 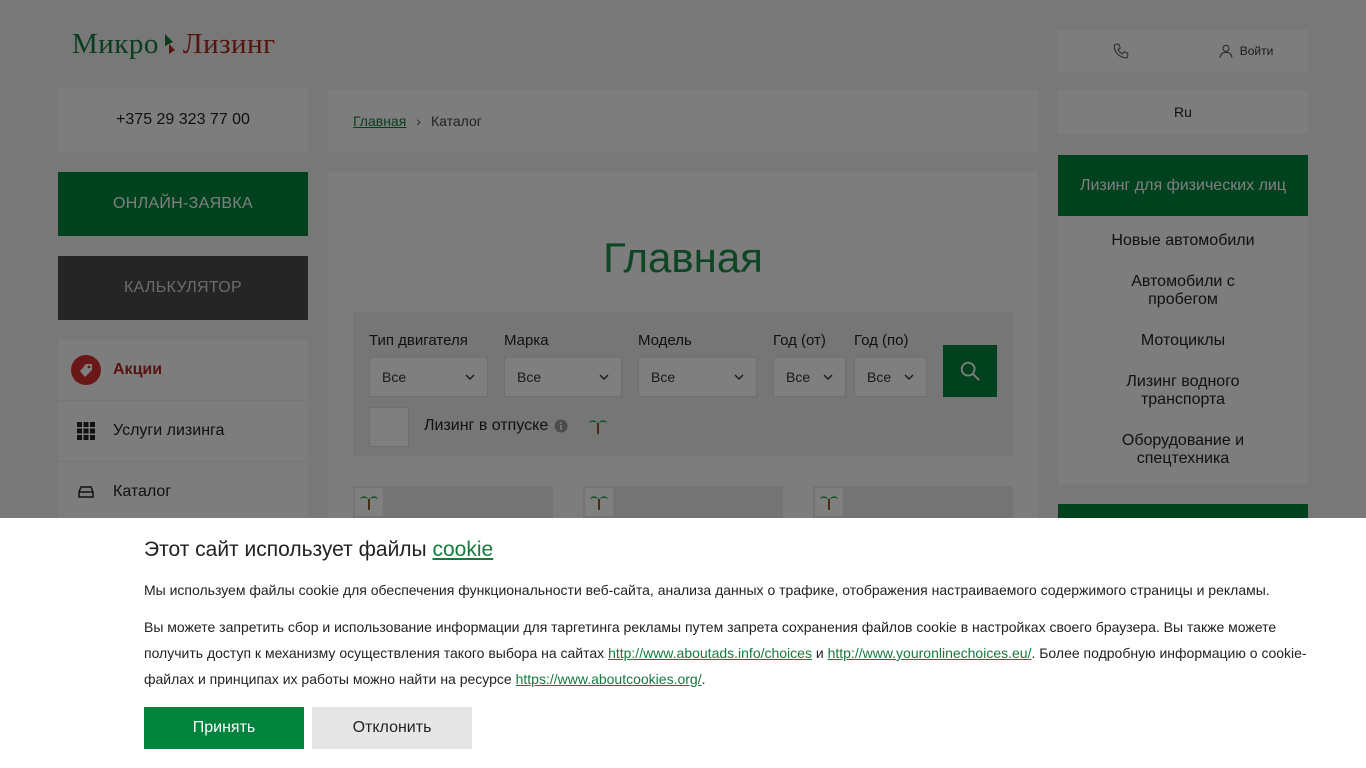 I want to click on aboutads-link: http://www.aboutads.info/choices, so click(x=710, y=653).